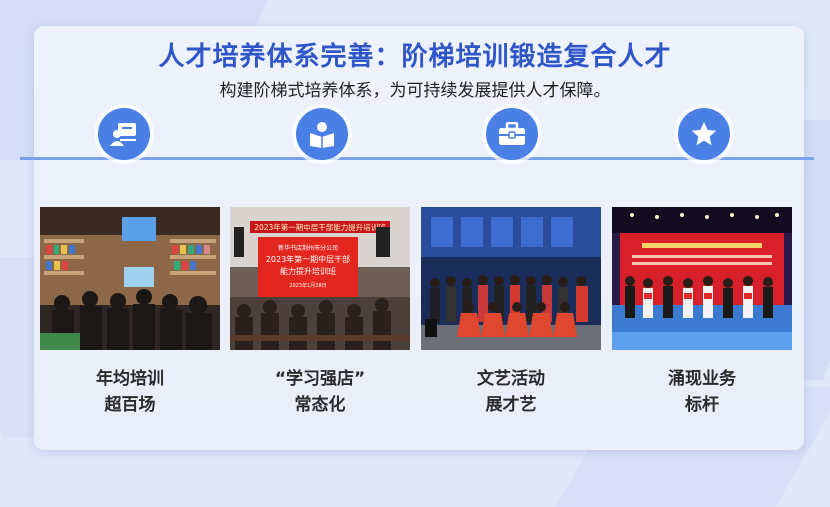  Describe the element at coordinates (415, 91) in the screenshot. I see `page-subtitle: 构建阶梯式培养体系，为可持续发展提供人才保障。` at that location.